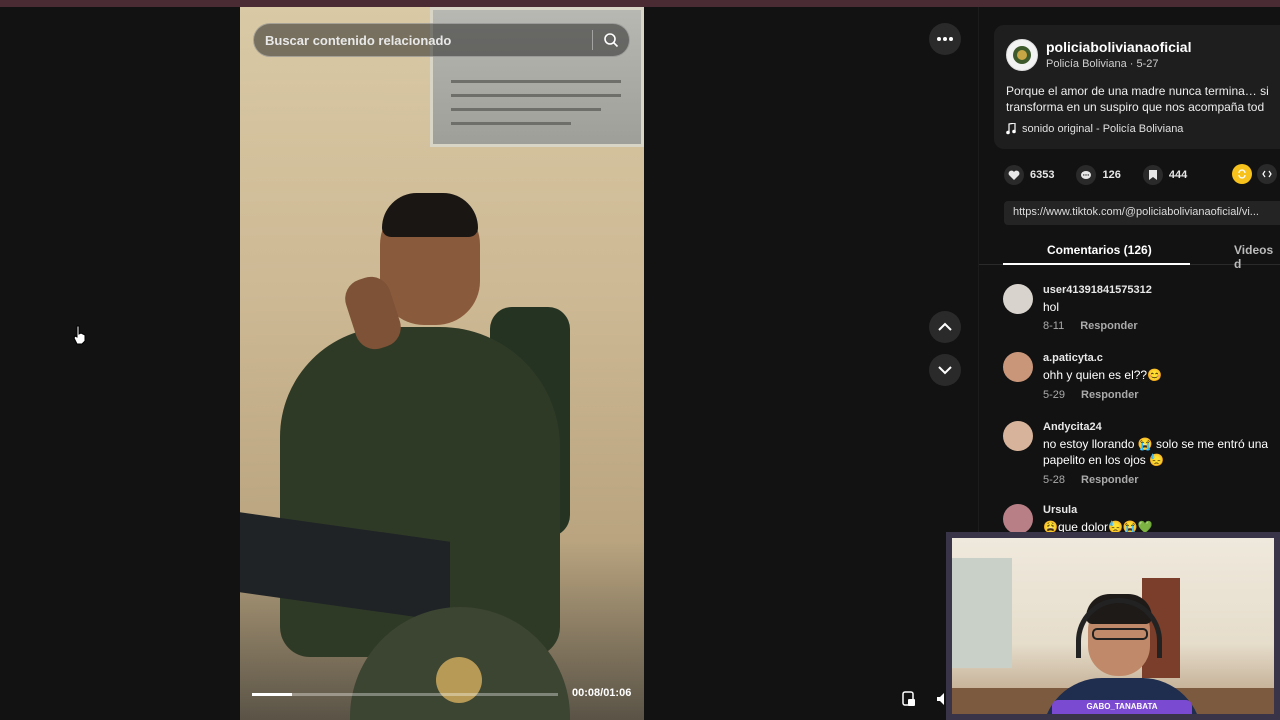  What do you see at coordinates (1086, 64) in the screenshot?
I see `author-display-name: Policía Boliviana` at bounding box center [1086, 64].